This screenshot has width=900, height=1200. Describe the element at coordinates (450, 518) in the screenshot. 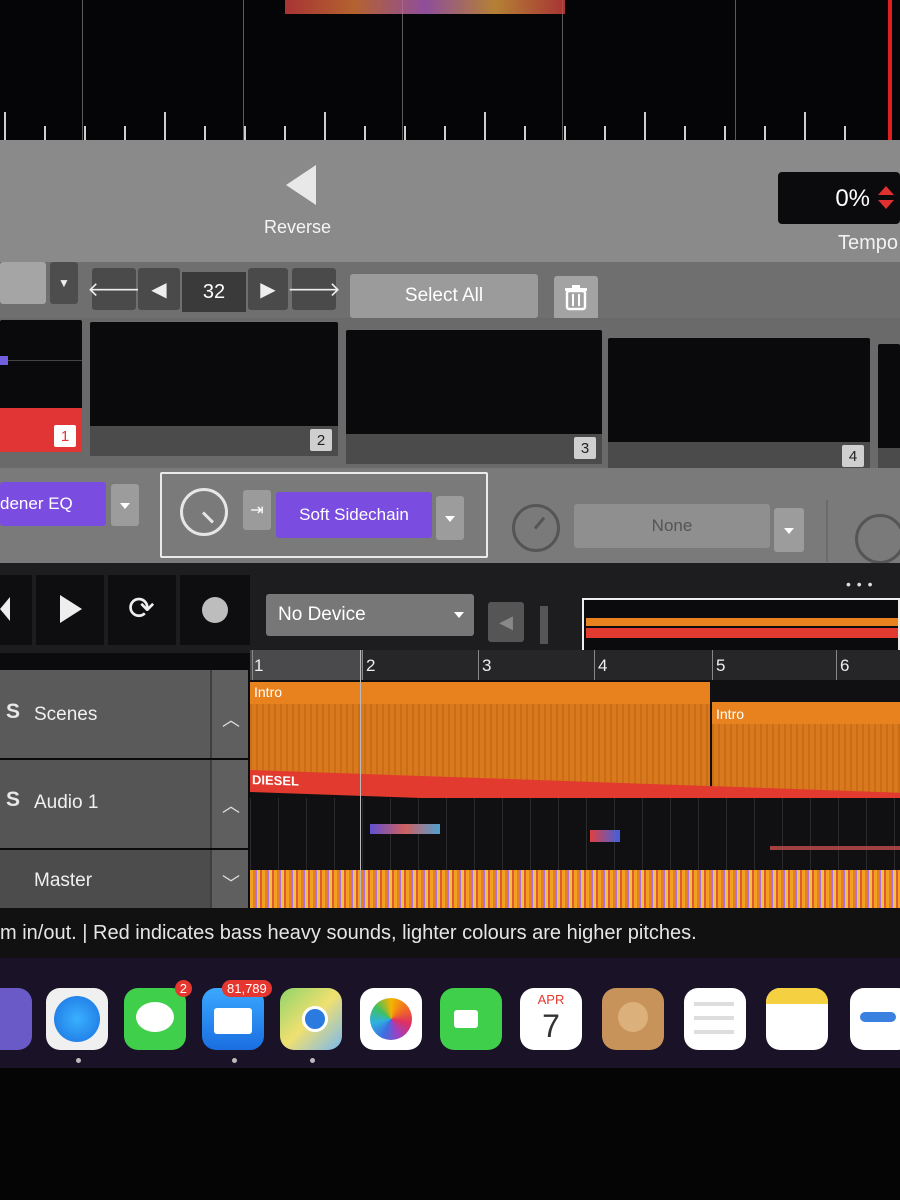

I see `effect-slot-2-dropdown` at that location.